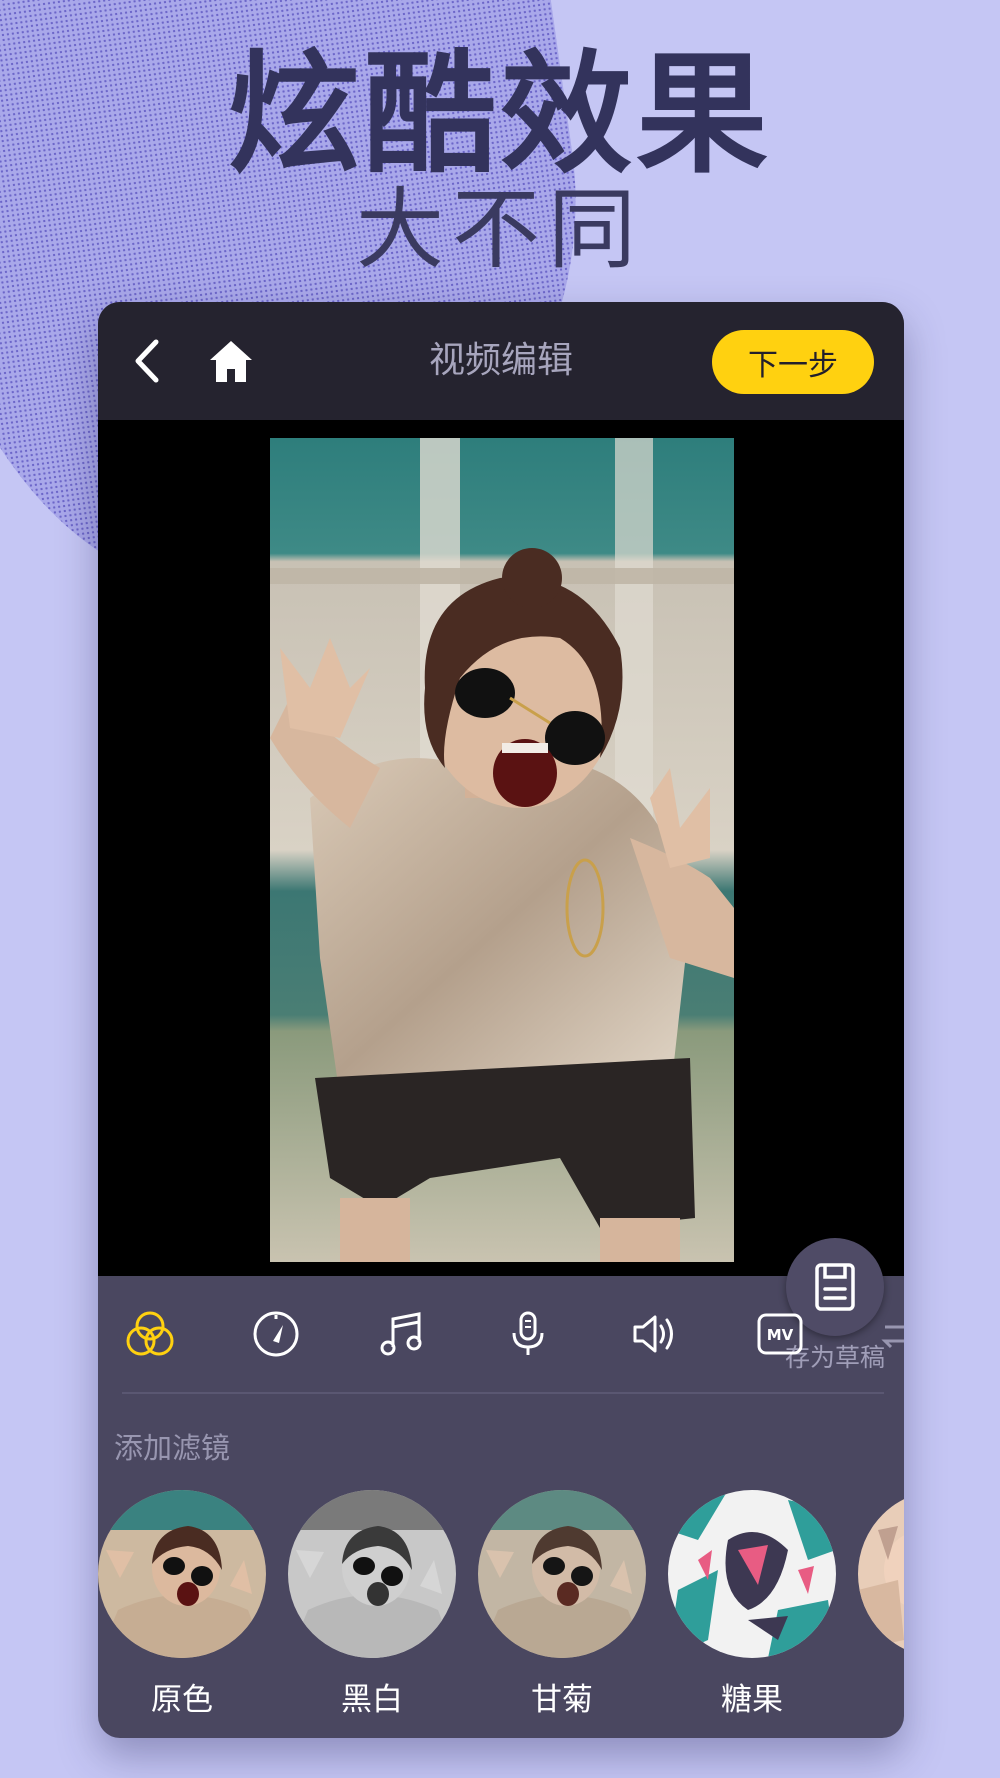  What do you see at coordinates (182, 1700) in the screenshot?
I see `filter-label: 原色` at bounding box center [182, 1700].